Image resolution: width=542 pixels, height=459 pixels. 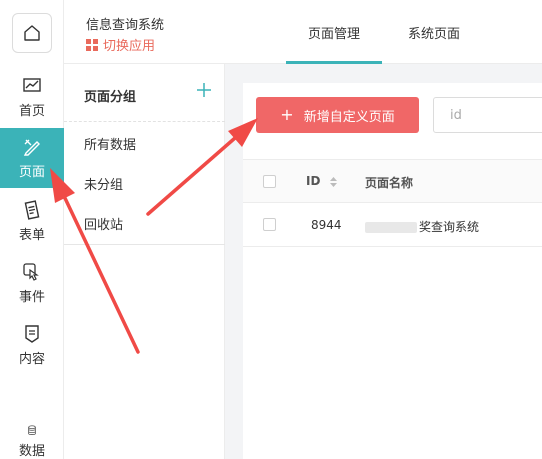 What do you see at coordinates (32, 221) in the screenshot?
I see `nav-item-forms: 表单` at bounding box center [32, 221].